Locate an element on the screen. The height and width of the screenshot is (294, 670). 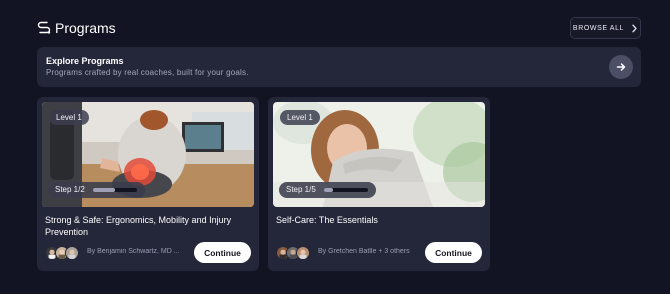
programs-header: Programs BROWSE ALL is located at coordinates (339, 28).